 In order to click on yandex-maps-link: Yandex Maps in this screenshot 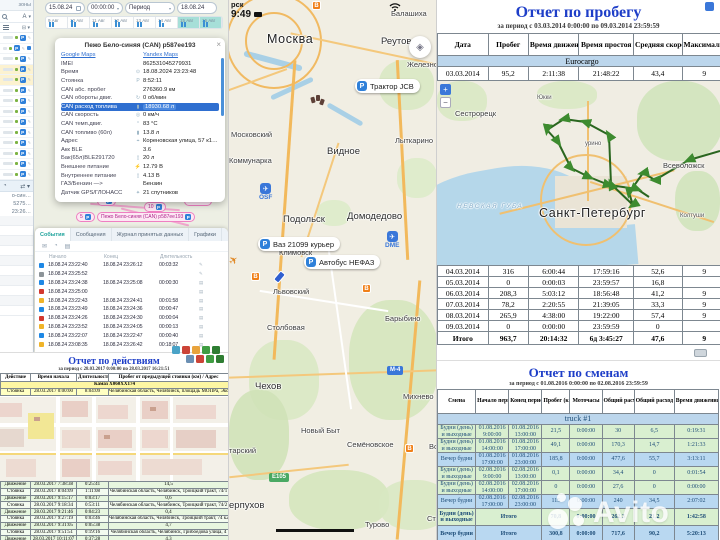, I will do `click(181, 55)`.